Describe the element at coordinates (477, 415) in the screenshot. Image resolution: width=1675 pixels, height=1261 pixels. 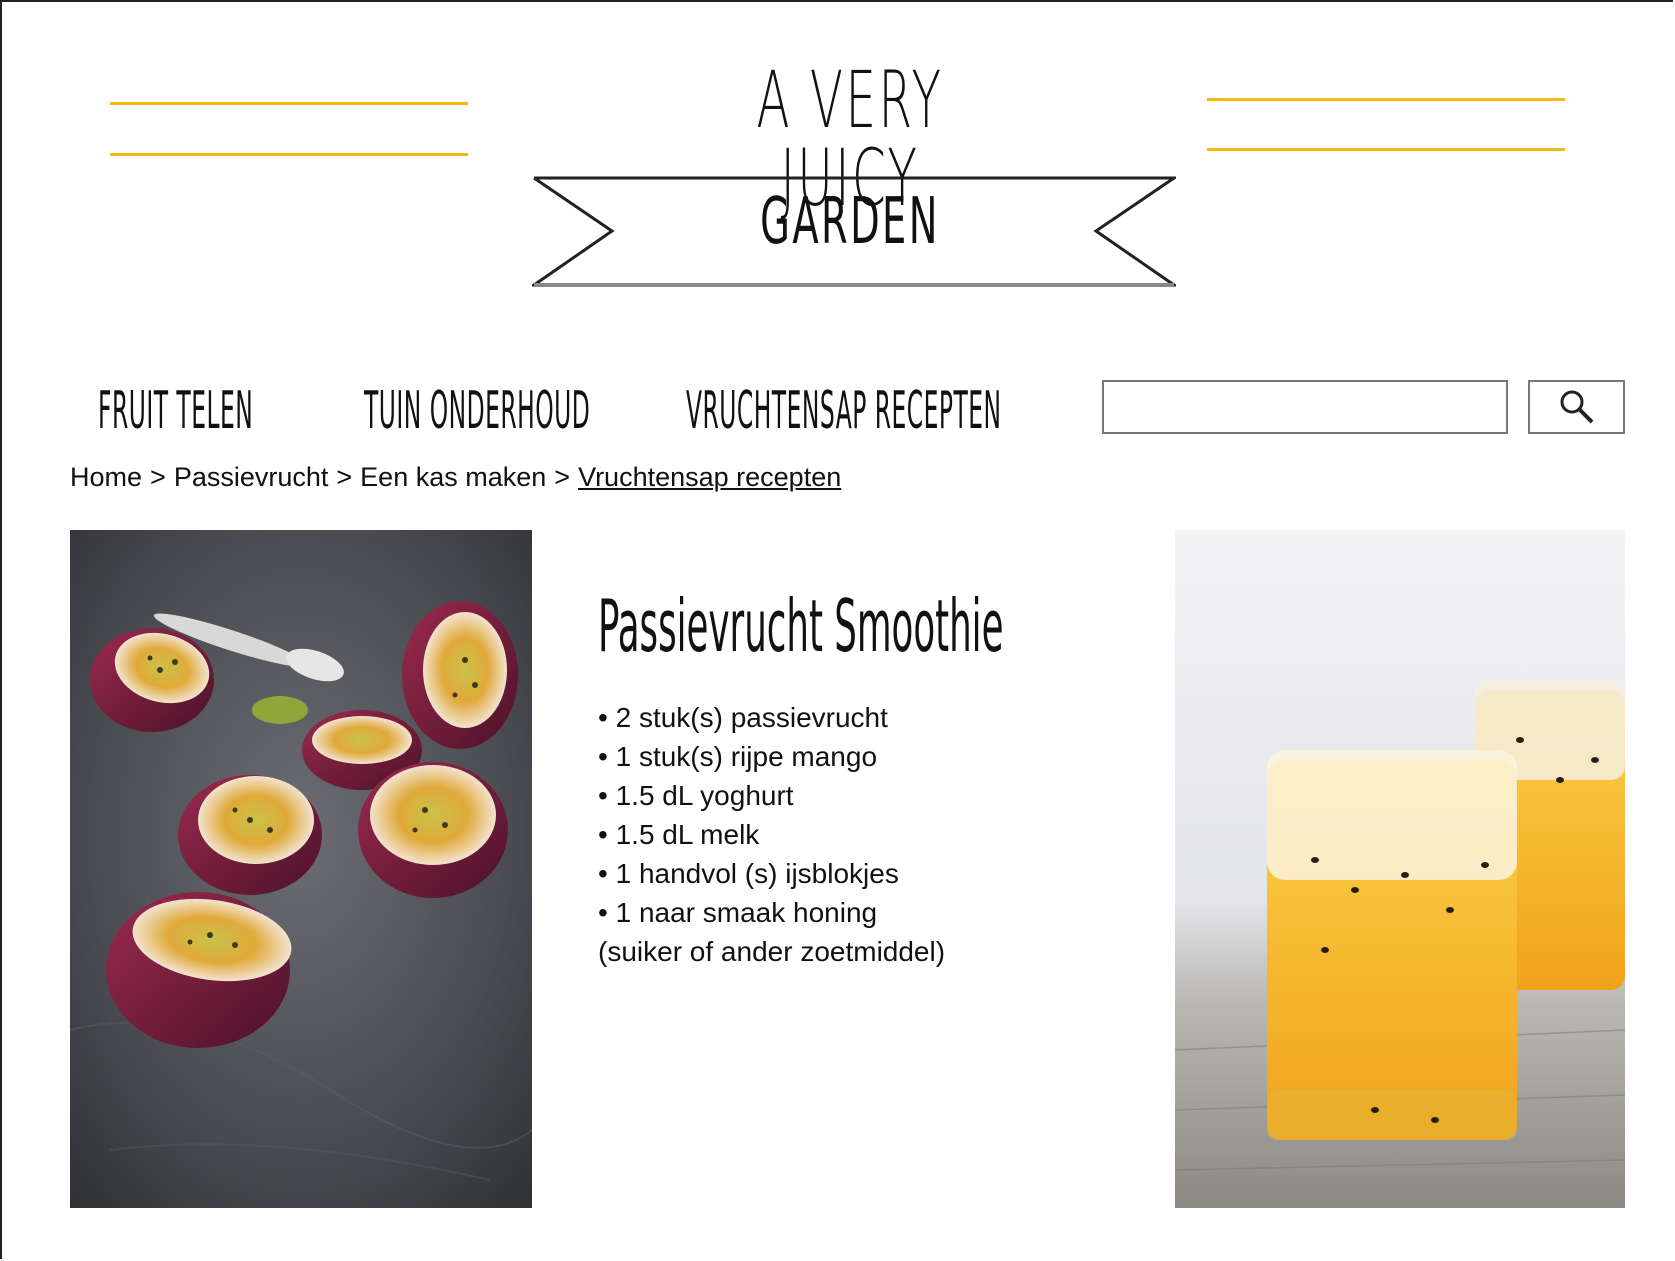
I see `nav-item-tuin-onderhoud: TUIN ONDERHOUD` at that location.